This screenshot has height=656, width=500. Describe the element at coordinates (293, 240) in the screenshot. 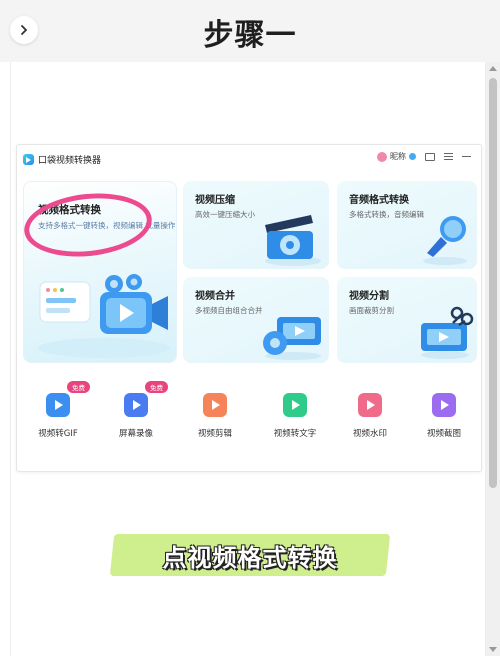

I see `film-clapper-icon` at that location.